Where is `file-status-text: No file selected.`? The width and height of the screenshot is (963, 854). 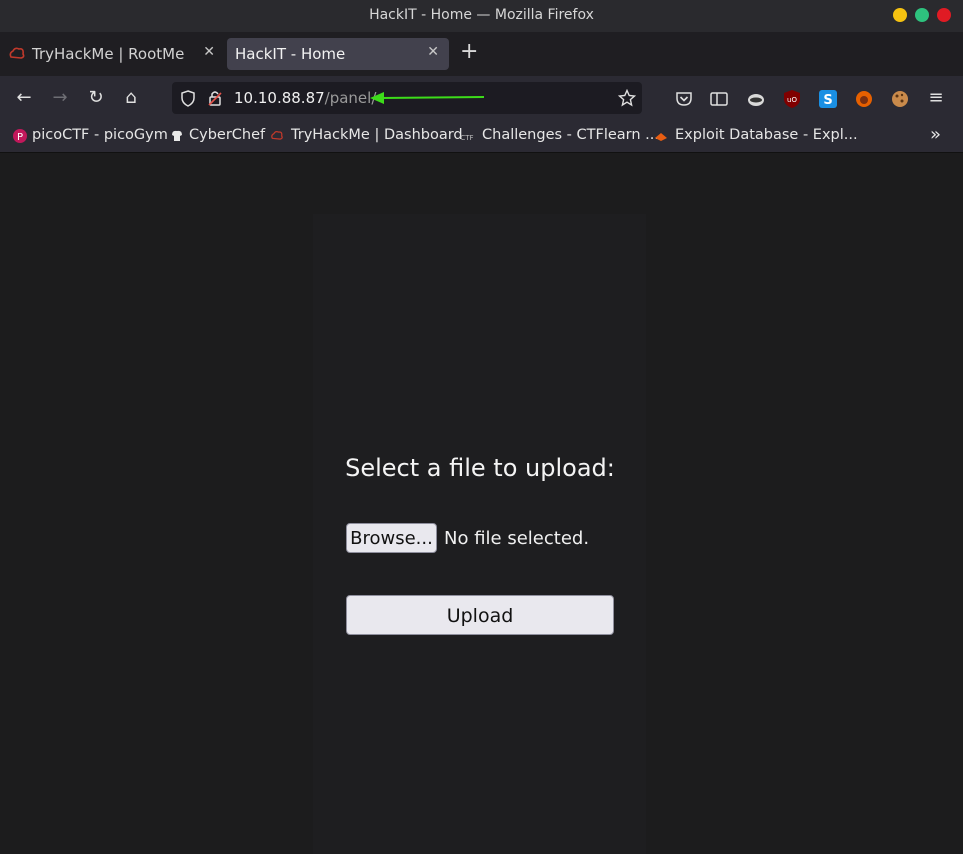
file-status-text: No file selected. is located at coordinates (517, 538).